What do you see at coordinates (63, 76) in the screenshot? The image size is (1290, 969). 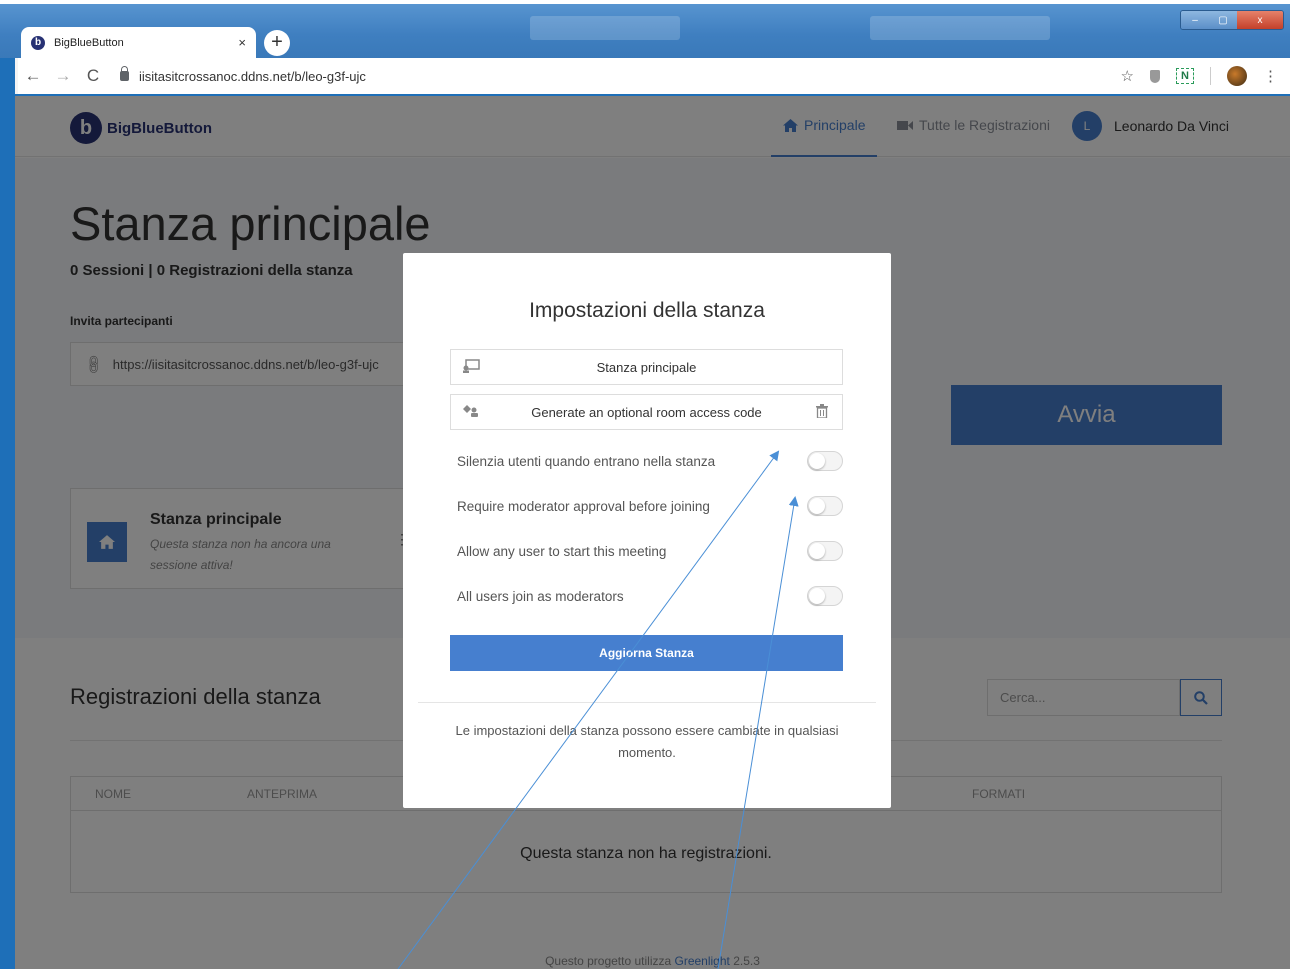 I see `forward-button: →` at bounding box center [63, 76].